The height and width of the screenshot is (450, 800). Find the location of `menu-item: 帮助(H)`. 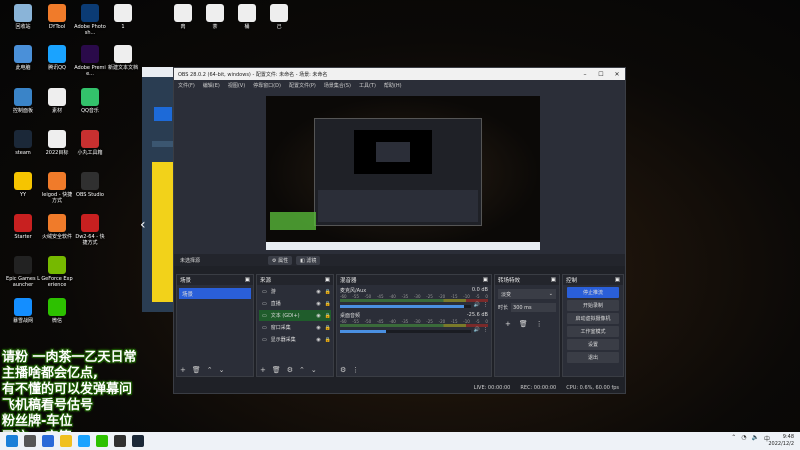

menu-item: 帮助(H) is located at coordinates (393, 85).